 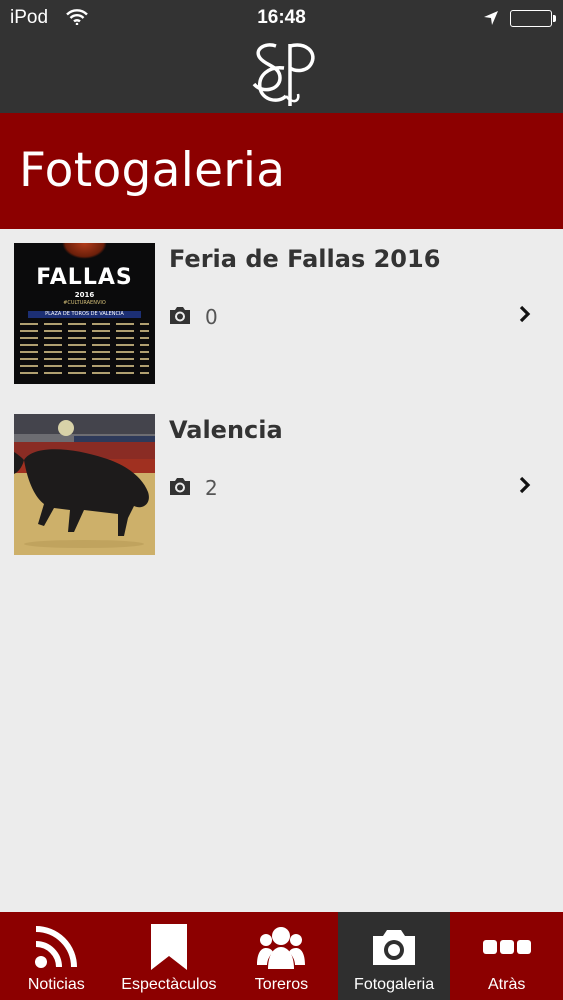 I want to click on poster-crest, so click(x=84, y=251).